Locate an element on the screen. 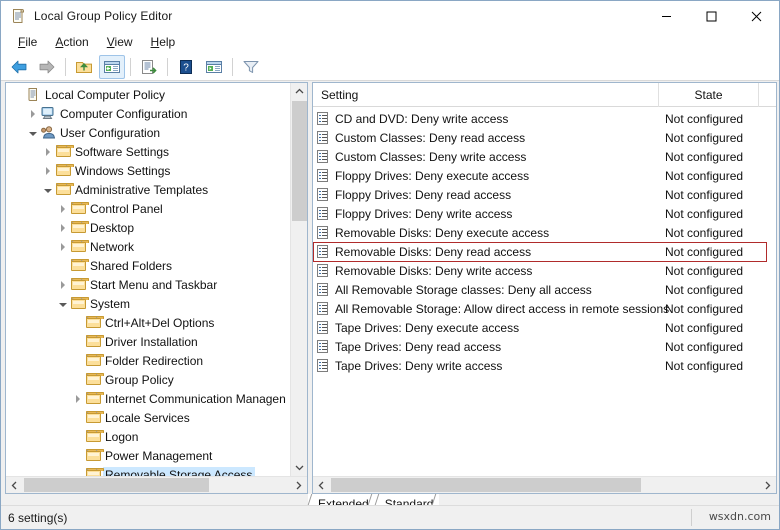 This screenshot has height=530, width=780. forward-button is located at coordinates (47, 67).